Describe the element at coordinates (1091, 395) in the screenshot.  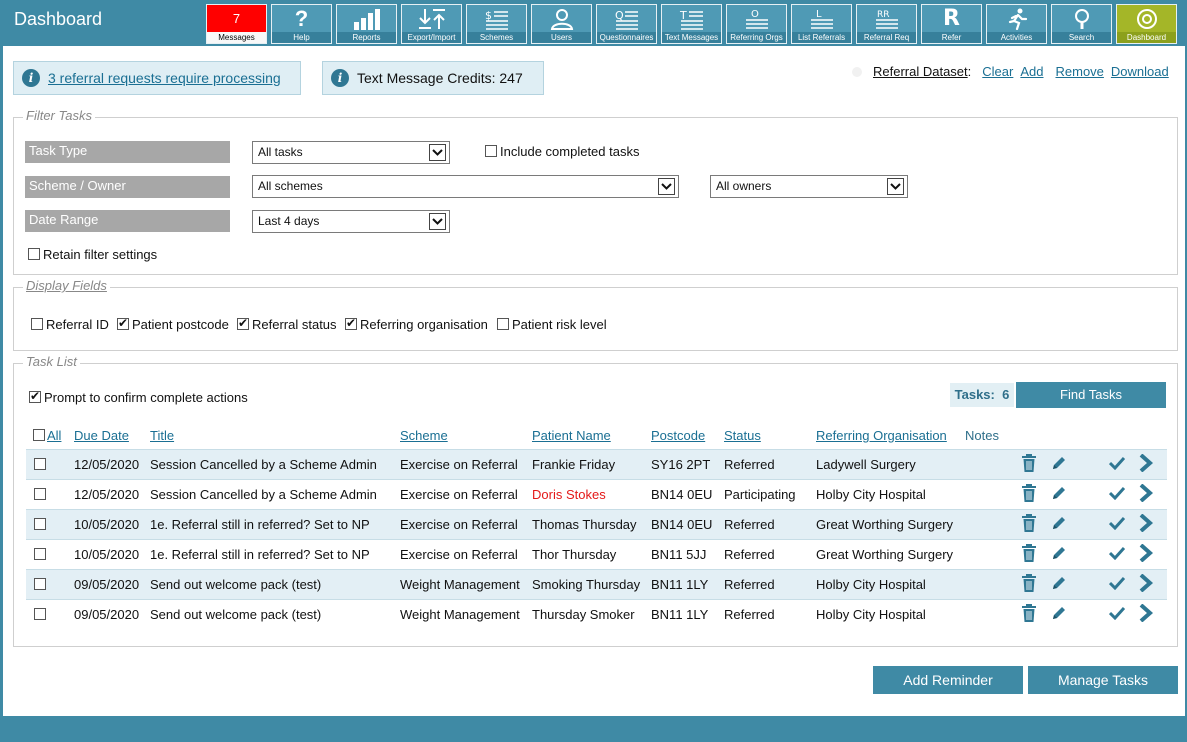
I see `find-tasks-button: Find Tasks` at that location.